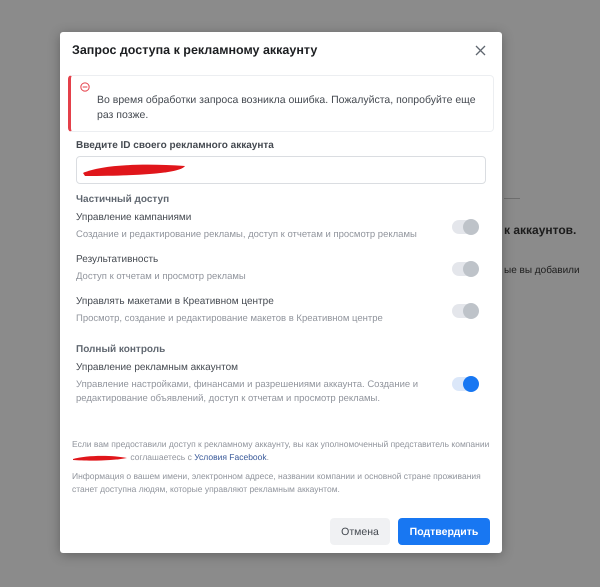 The height and width of the screenshot is (587, 600). Describe the element at coordinates (230, 457) in the screenshot. I see `terms-link: Условия Facebook` at that location.